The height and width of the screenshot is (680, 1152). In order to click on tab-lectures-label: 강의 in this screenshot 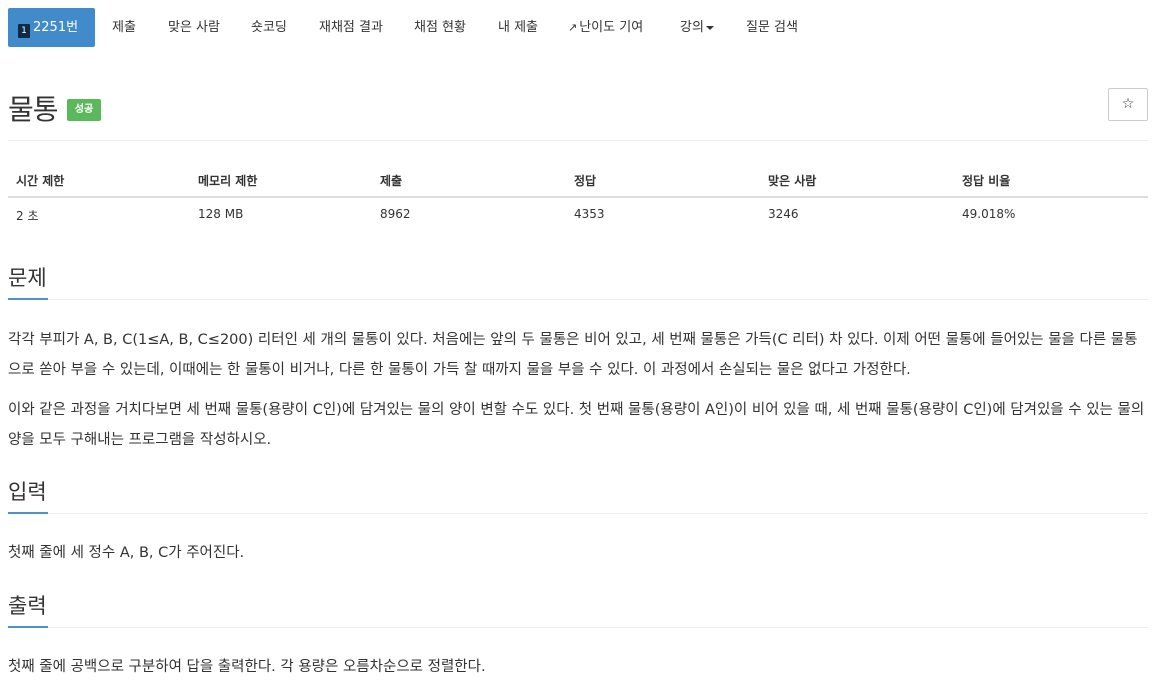, I will do `click(692, 27)`.